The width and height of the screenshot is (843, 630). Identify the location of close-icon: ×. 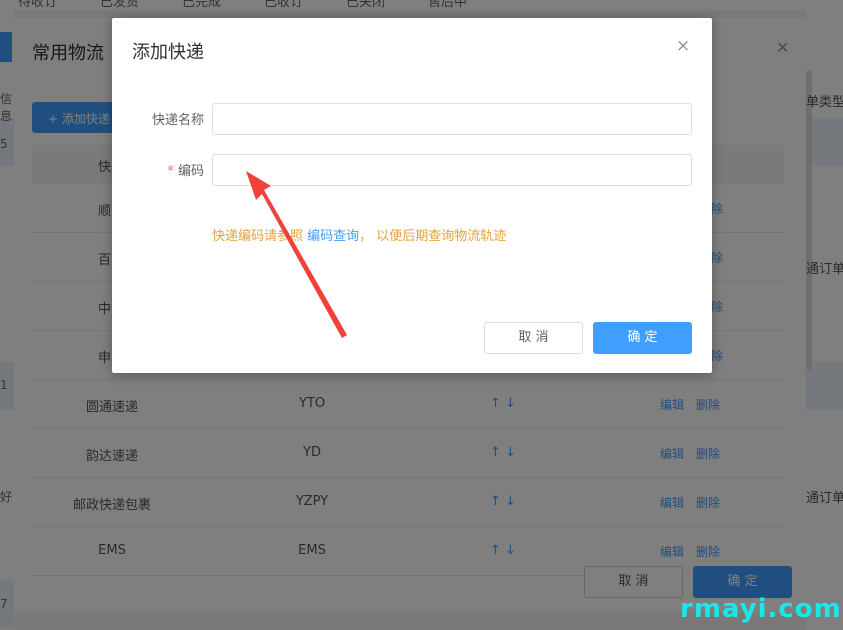
(683, 46).